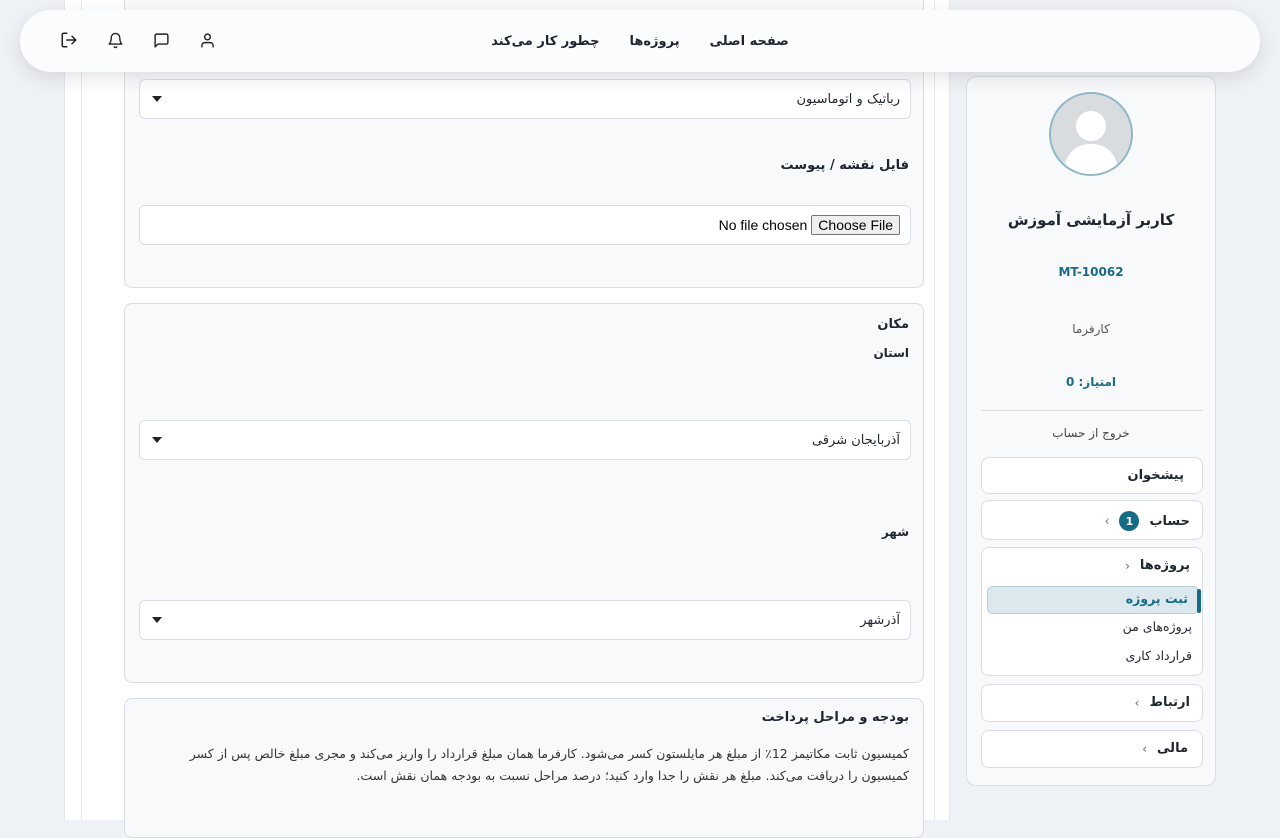  Describe the element at coordinates (207, 40) in the screenshot. I see `user-icon` at that location.